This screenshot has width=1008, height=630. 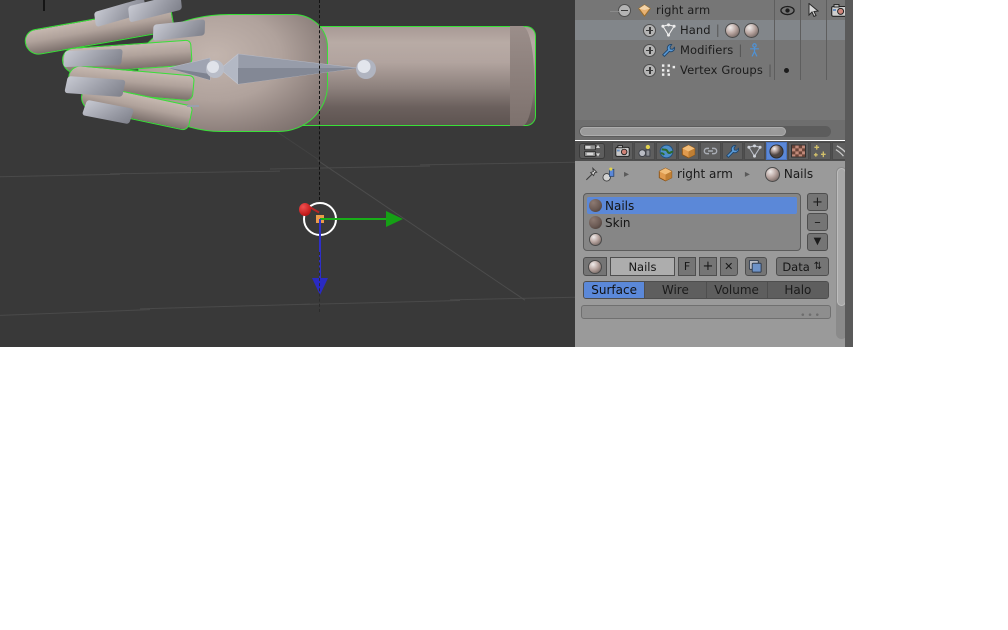 I want to click on manipulator-y-arrow, so click(x=394, y=219).